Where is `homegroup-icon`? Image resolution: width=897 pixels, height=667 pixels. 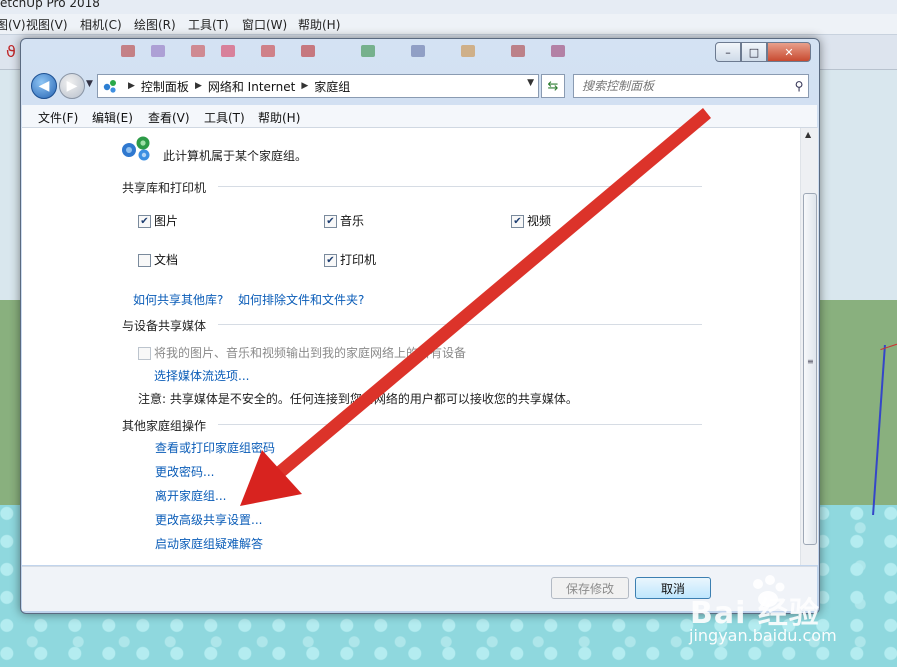 homegroup-icon is located at coordinates (138, 149).